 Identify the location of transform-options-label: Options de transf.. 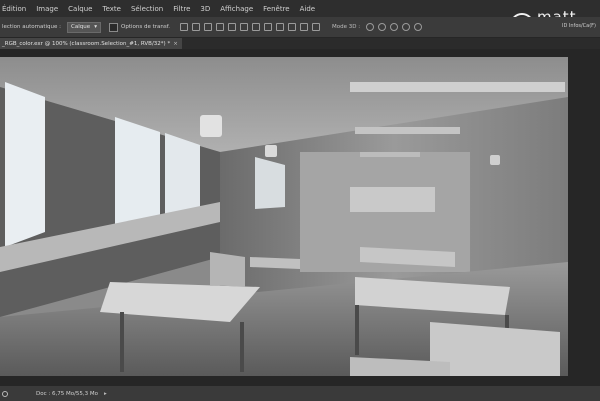
(145, 27).